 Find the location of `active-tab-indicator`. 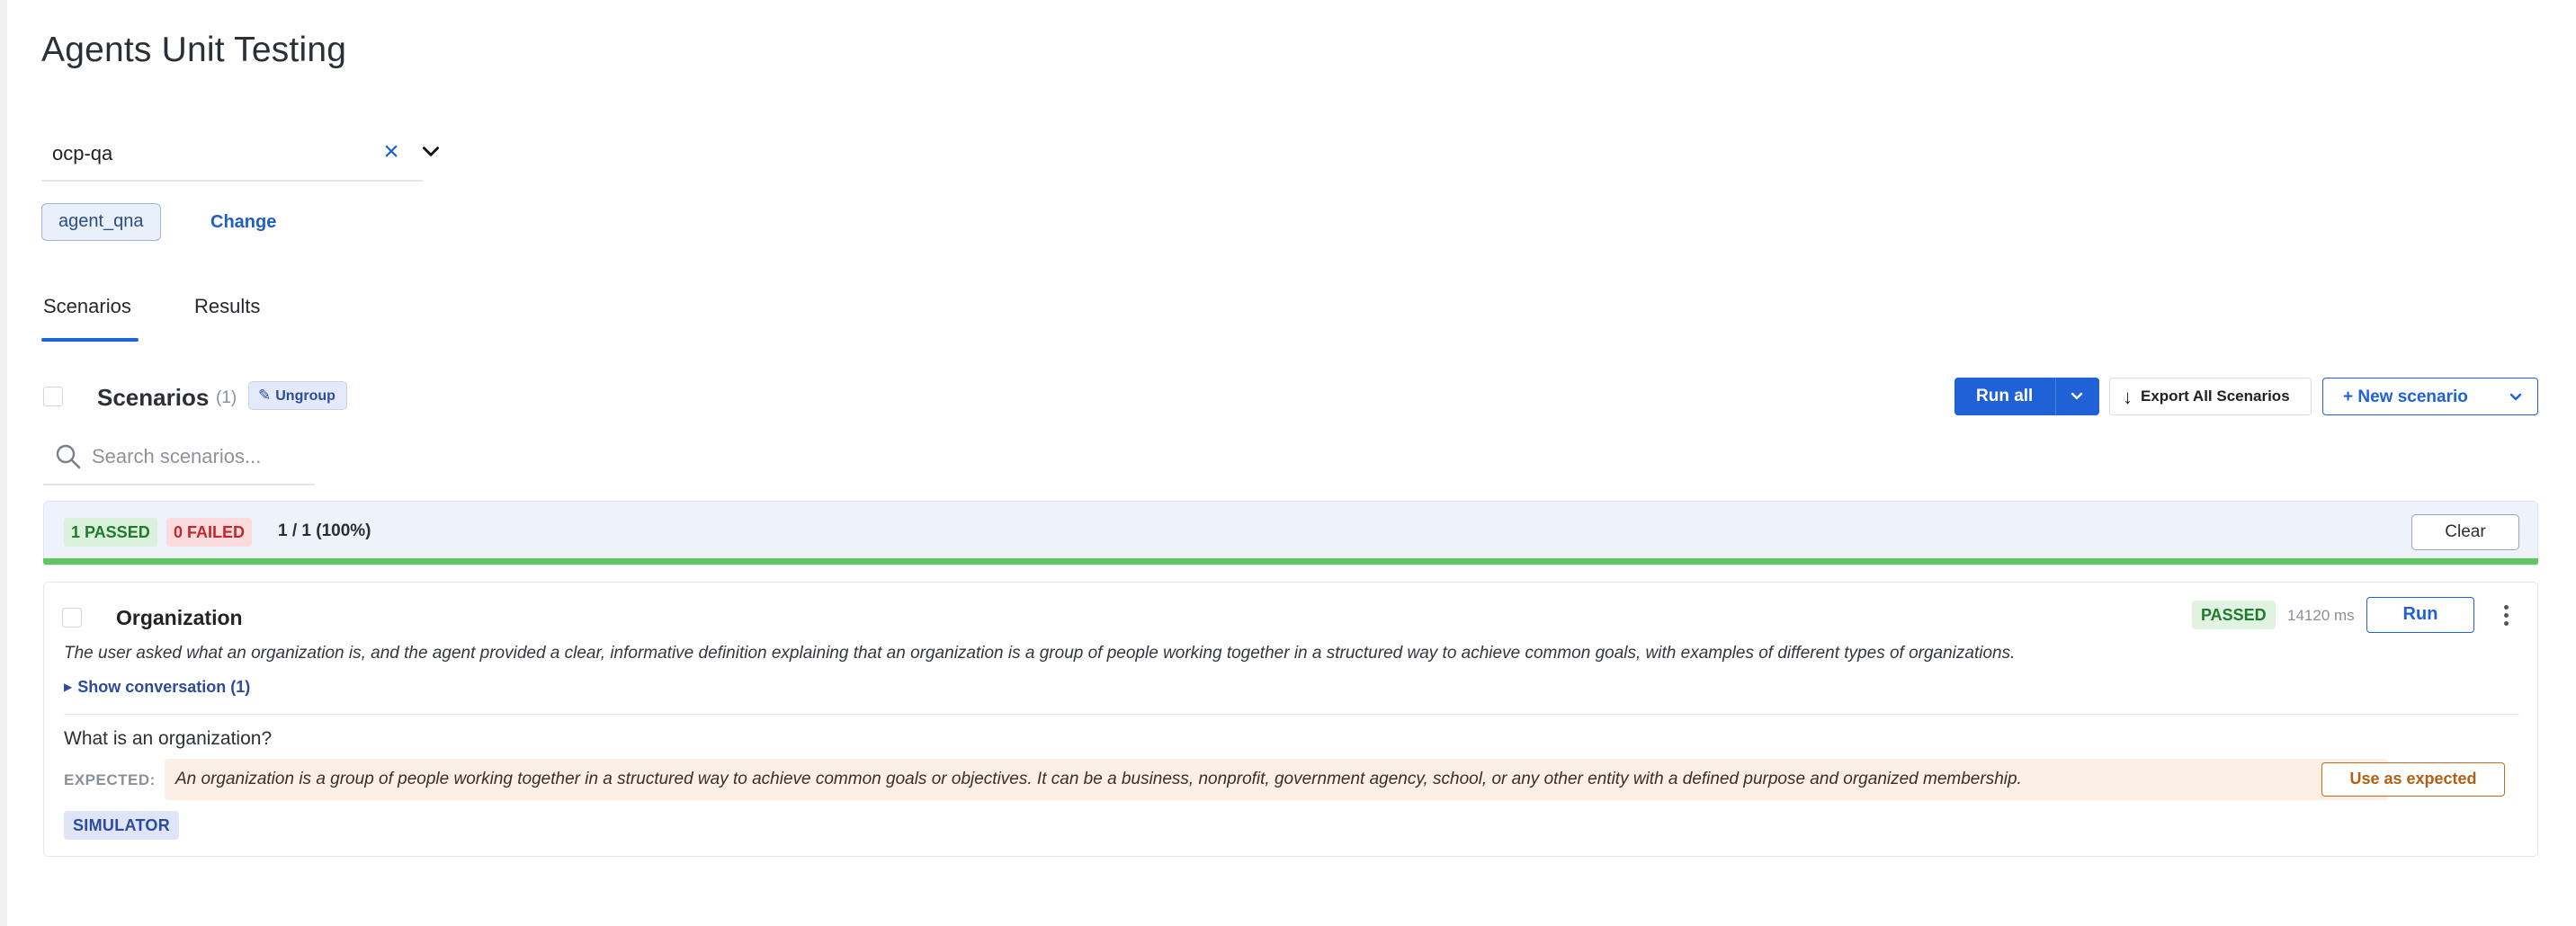

active-tab-indicator is located at coordinates (90, 340).